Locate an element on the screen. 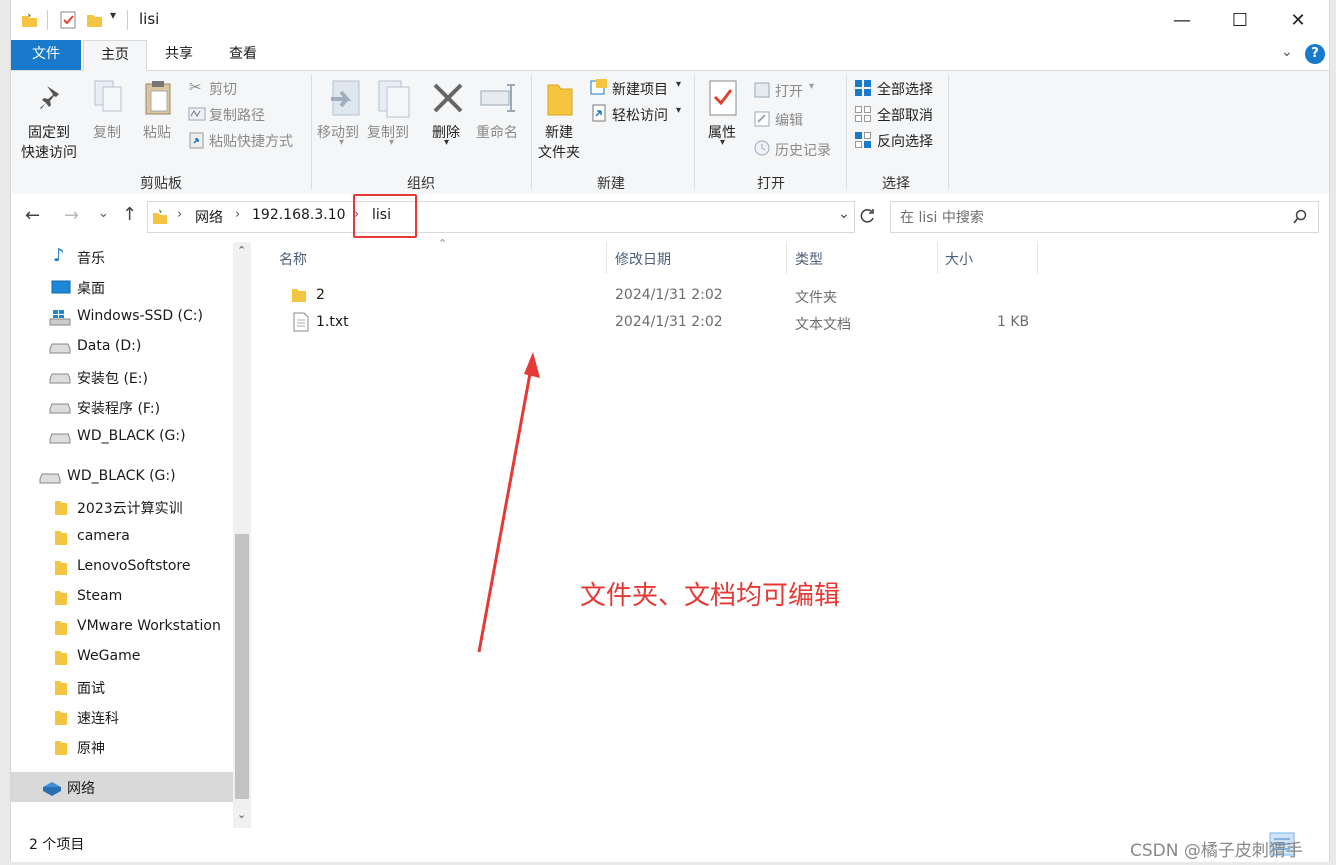 This screenshot has height=865, width=1336. select-all-button: 全部选择 is located at coordinates (905, 89).